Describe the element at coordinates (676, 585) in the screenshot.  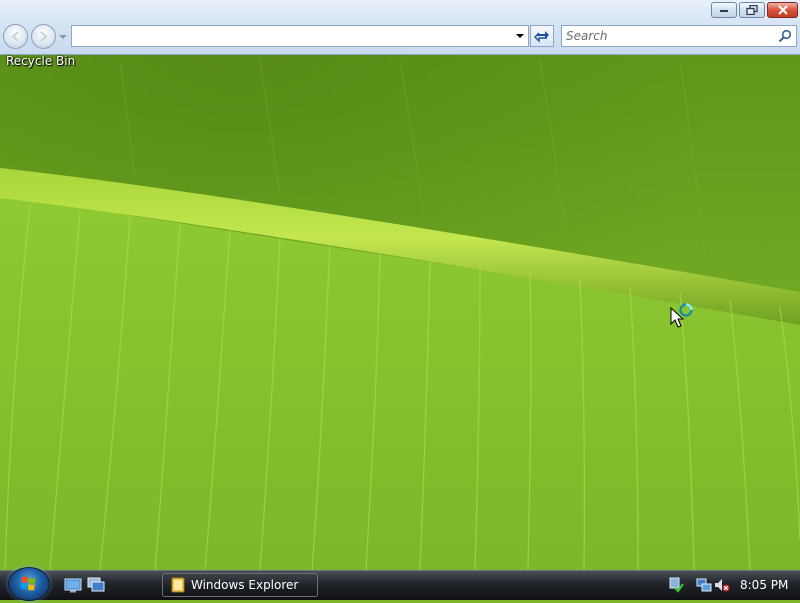
I see `windows-defender-icon` at that location.